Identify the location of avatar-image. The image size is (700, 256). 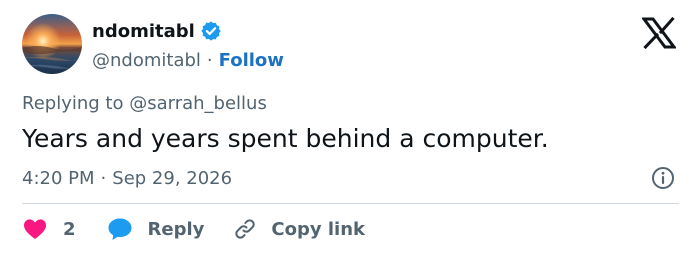
(52, 44).